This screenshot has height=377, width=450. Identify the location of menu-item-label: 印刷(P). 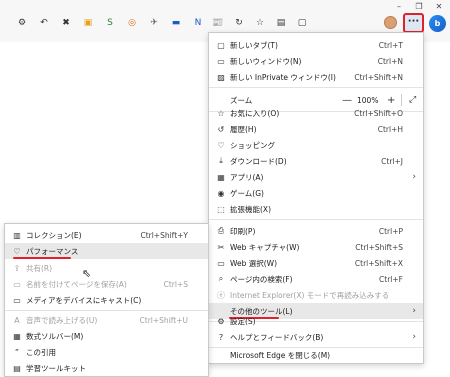
(243, 231).